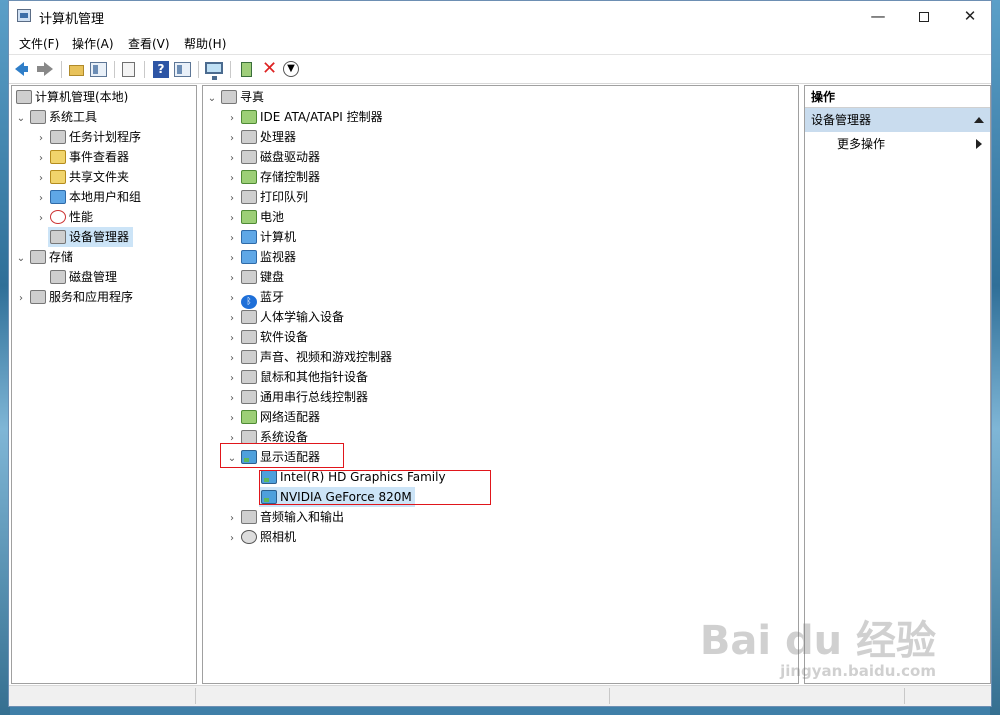 This screenshot has width=1000, height=715. Describe the element at coordinates (260, 537) in the screenshot. I see `device-category: › 照相机` at that location.